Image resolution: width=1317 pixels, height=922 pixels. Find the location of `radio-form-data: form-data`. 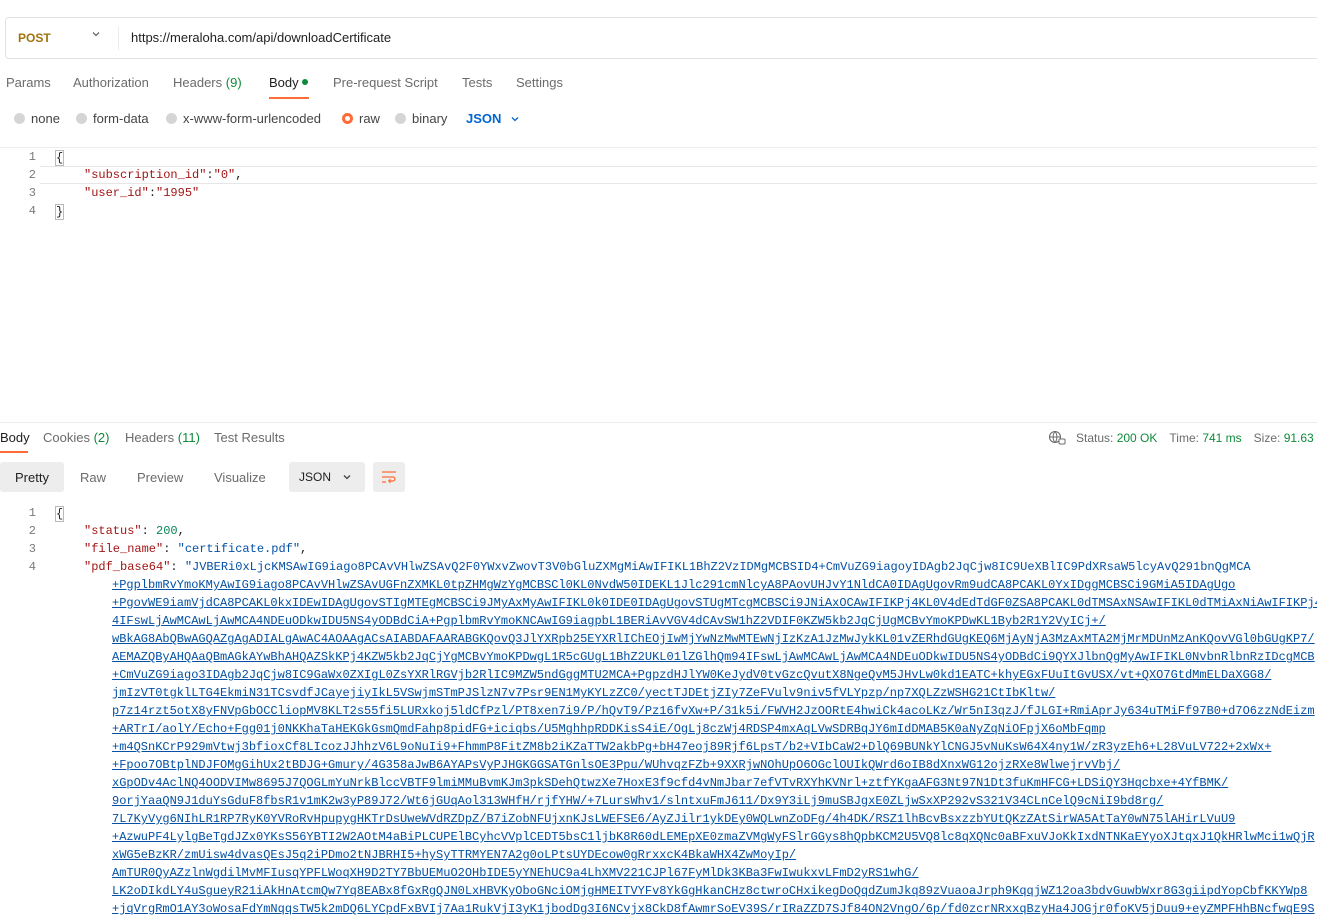

radio-form-data: form-data is located at coordinates (112, 118).